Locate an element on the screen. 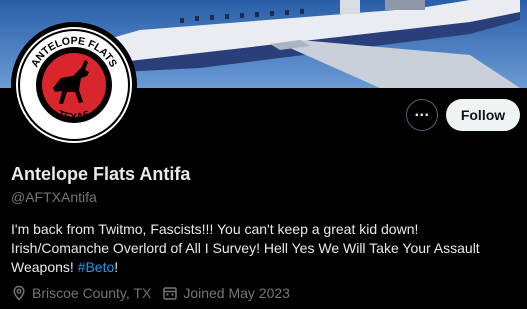 Image resolution: width=527 pixels, height=309 pixels. bio-end: ! is located at coordinates (116, 267).